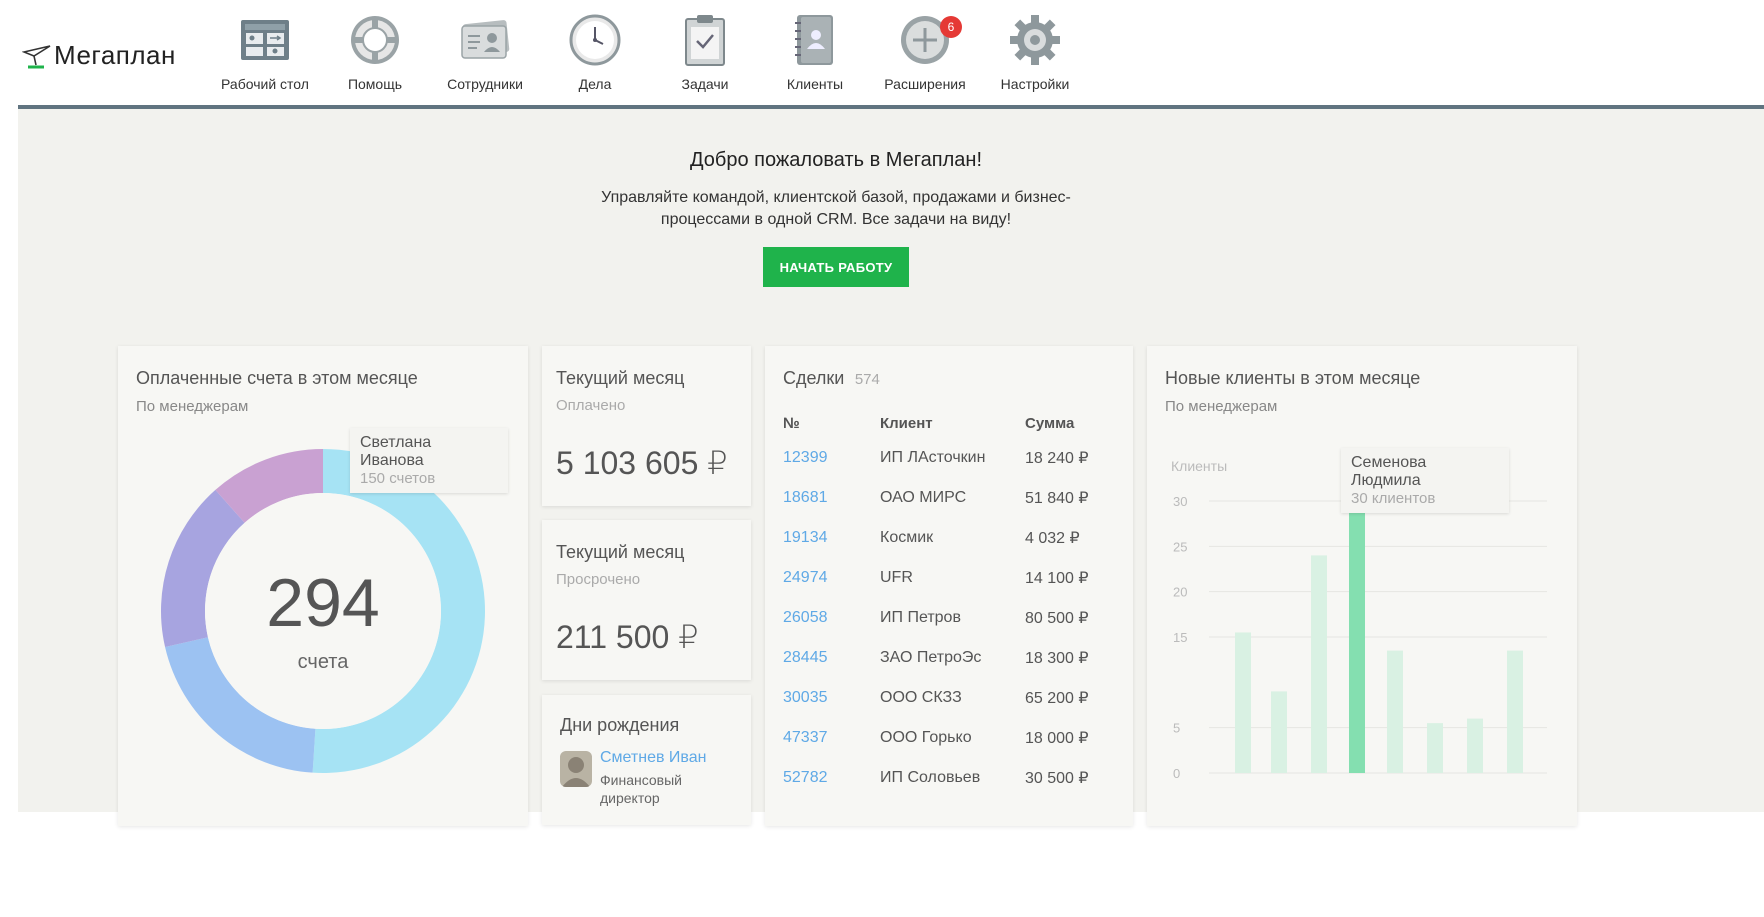  Describe the element at coordinates (920, 617) in the screenshot. I see `deal-client: ИП Петров` at that location.